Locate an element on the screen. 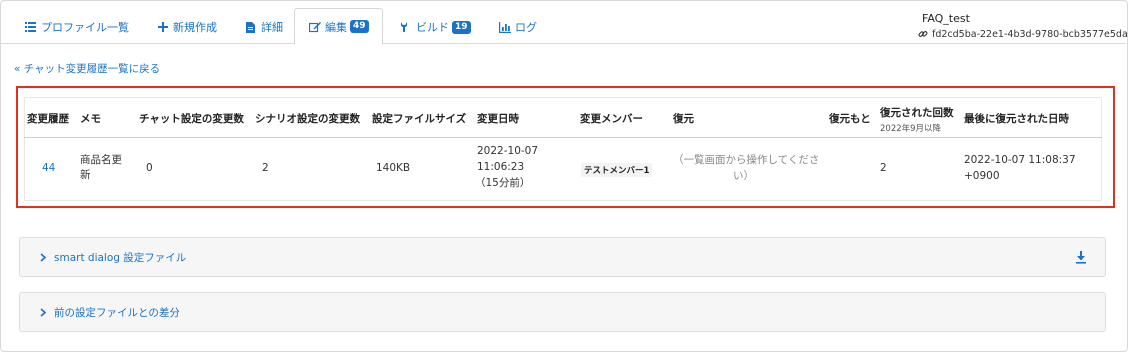  memo-line2: 新 is located at coordinates (85, 175).